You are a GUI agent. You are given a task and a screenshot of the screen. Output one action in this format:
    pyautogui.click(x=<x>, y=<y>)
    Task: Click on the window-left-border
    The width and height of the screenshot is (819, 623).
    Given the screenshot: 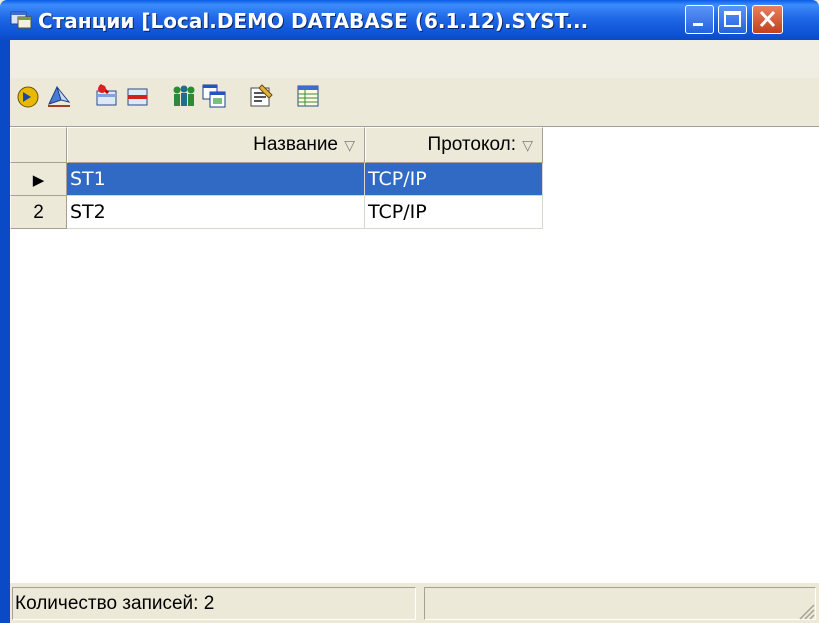 What is the action you would take?
    pyautogui.click(x=5, y=331)
    